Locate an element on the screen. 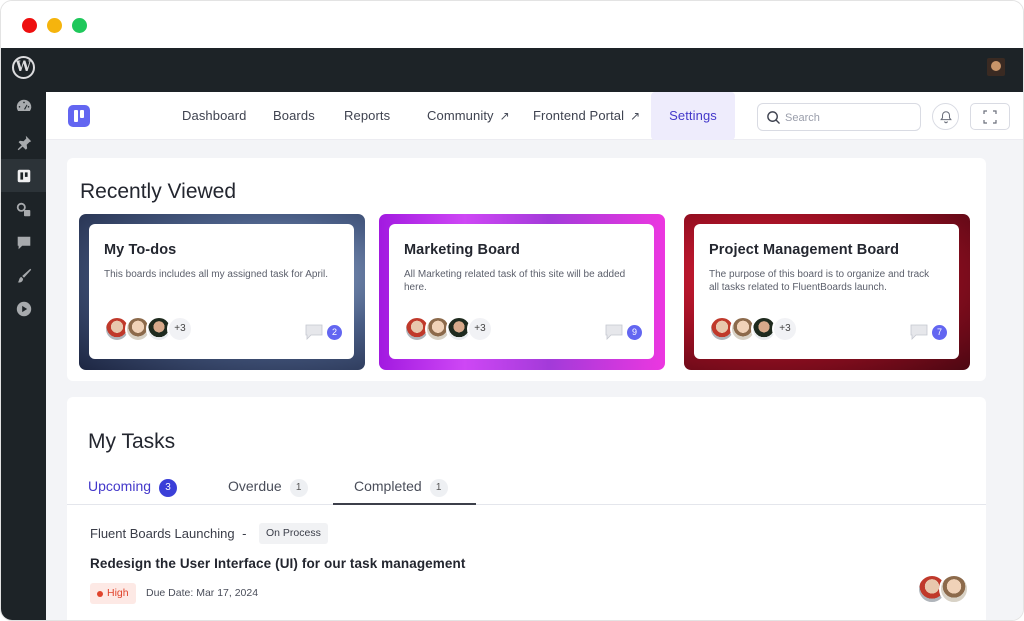 This screenshot has height=621, width=1024. comment-count-badge: 7 is located at coordinates (939, 332).